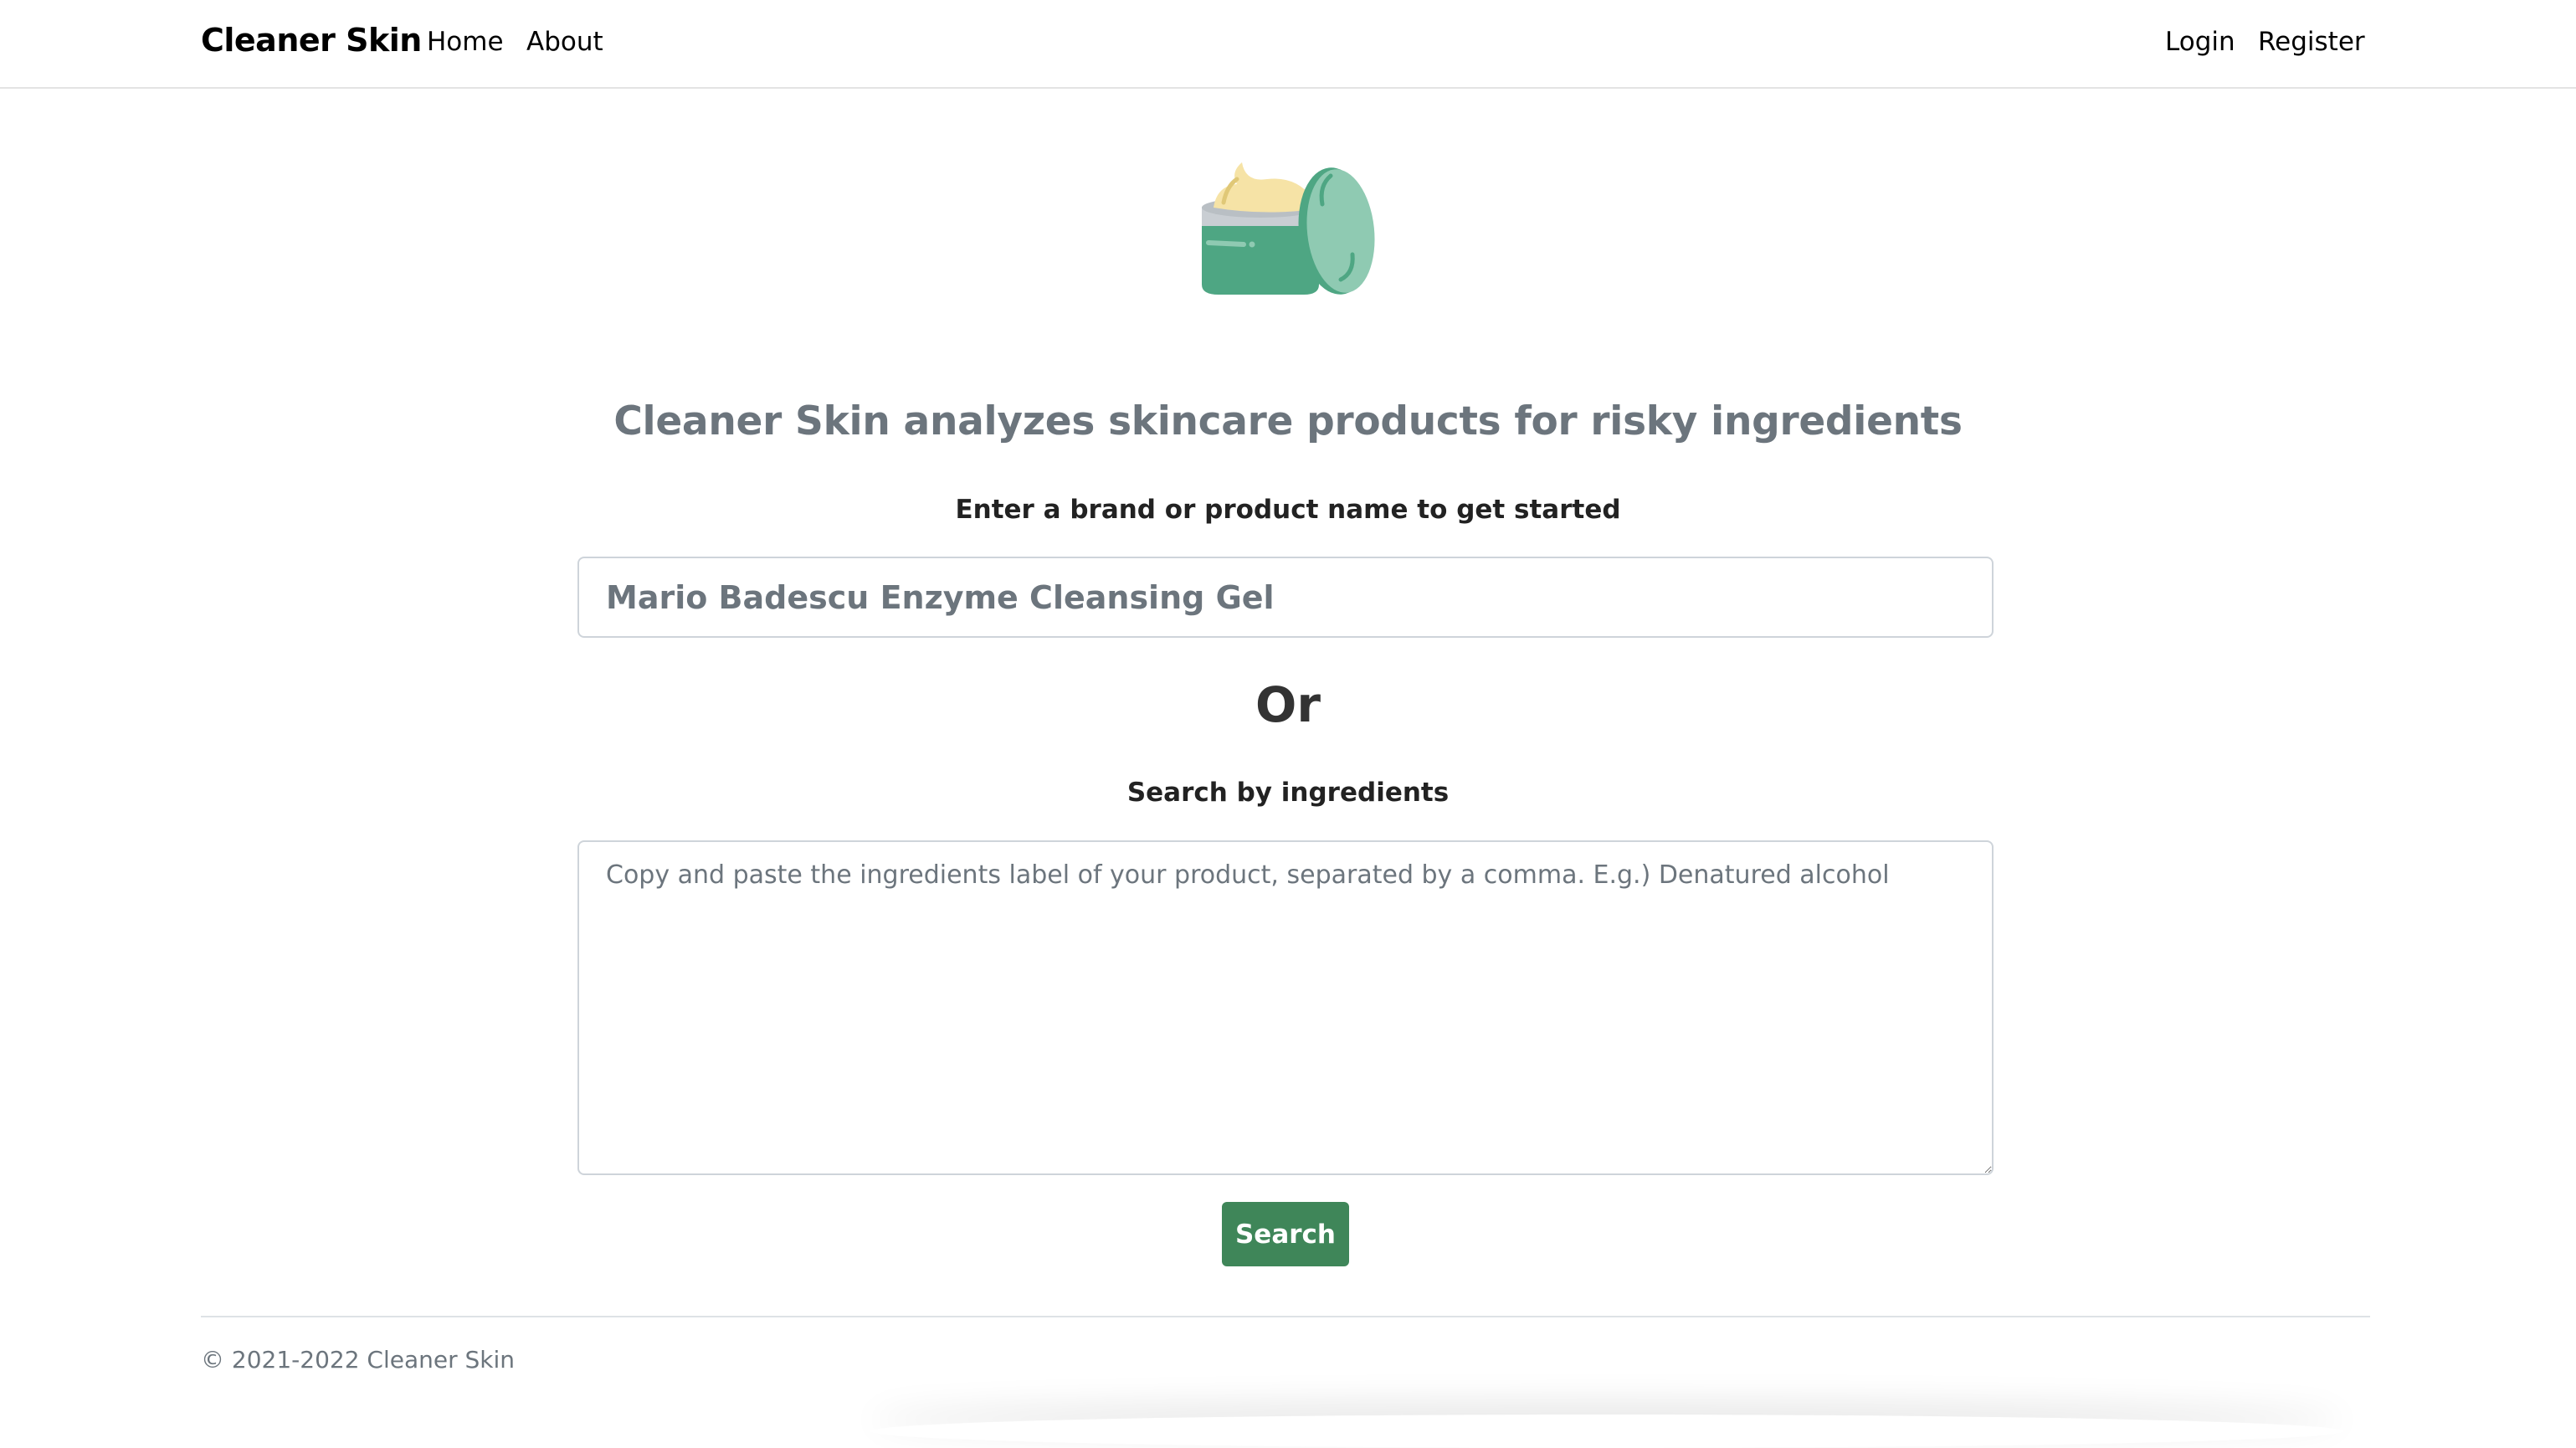  What do you see at coordinates (311, 40) in the screenshot?
I see `brand-link: Cleaner Skin` at bounding box center [311, 40].